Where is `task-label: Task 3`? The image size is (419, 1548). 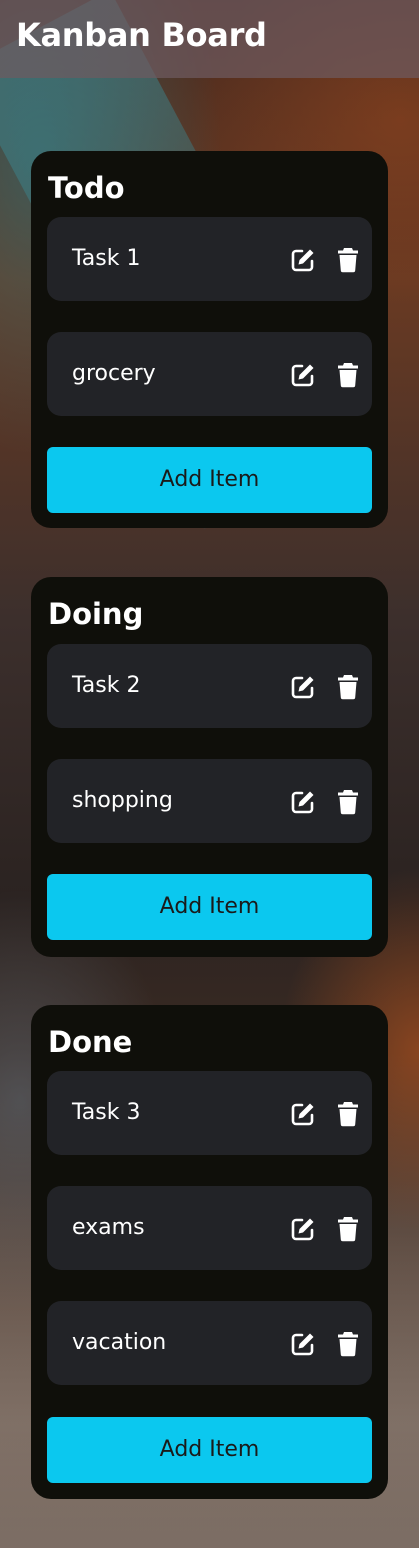 task-label: Task 3 is located at coordinates (106, 1112).